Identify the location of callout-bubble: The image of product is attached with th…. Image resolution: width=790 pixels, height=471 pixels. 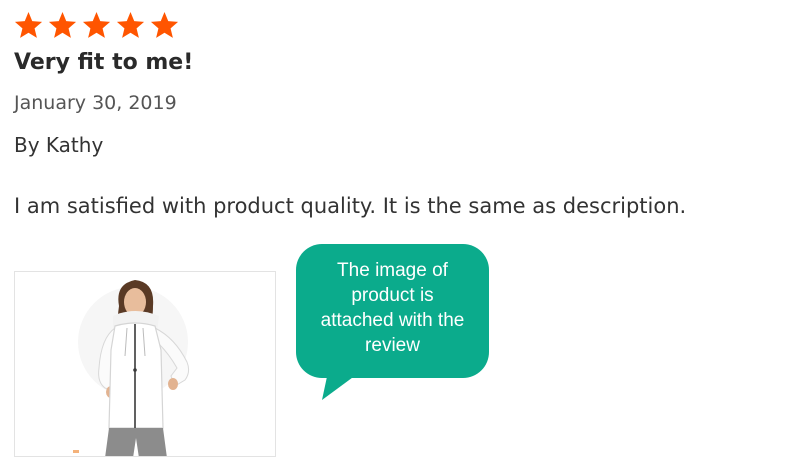
(392, 311).